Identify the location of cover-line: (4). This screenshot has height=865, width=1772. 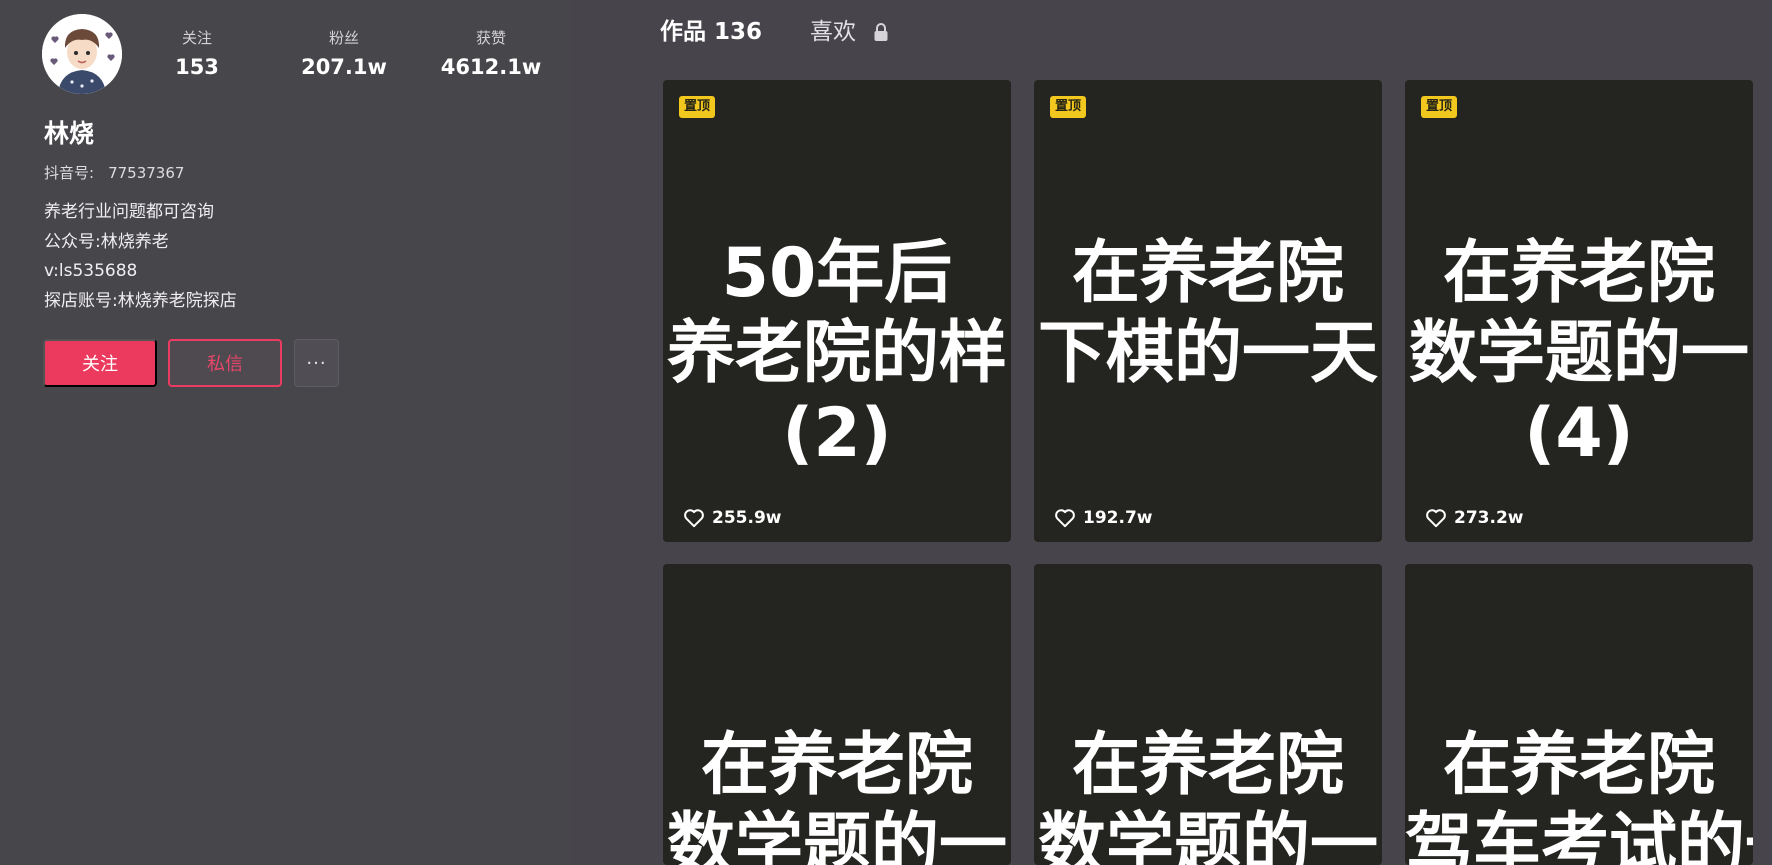
(1579, 433).